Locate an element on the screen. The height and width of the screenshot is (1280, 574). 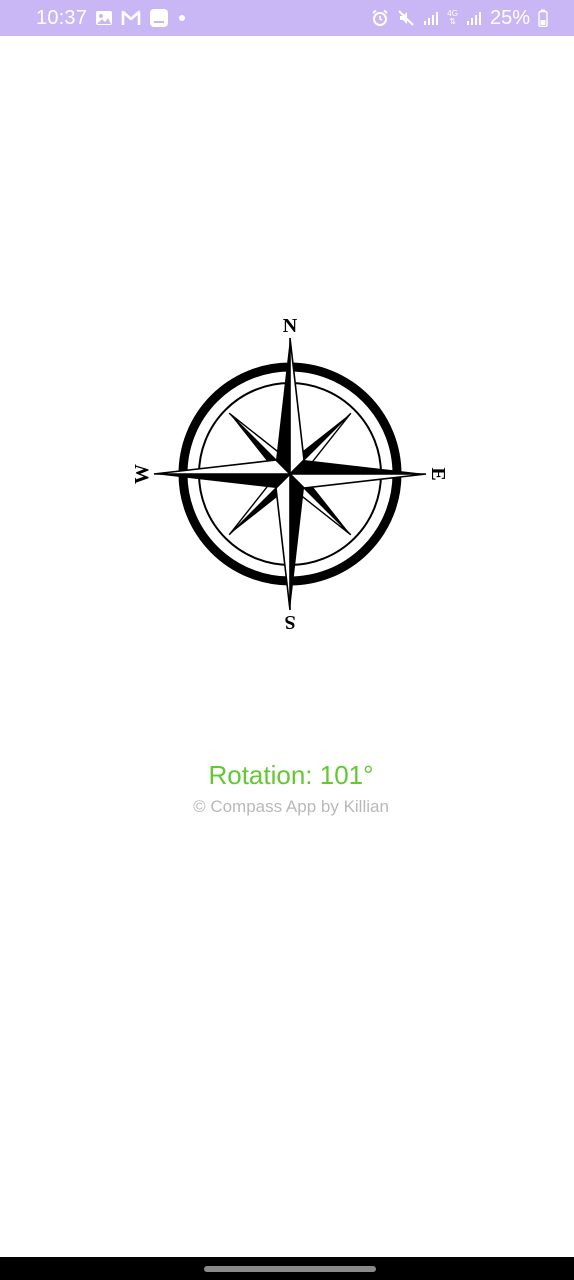
signal-icon is located at coordinates (431, 18).